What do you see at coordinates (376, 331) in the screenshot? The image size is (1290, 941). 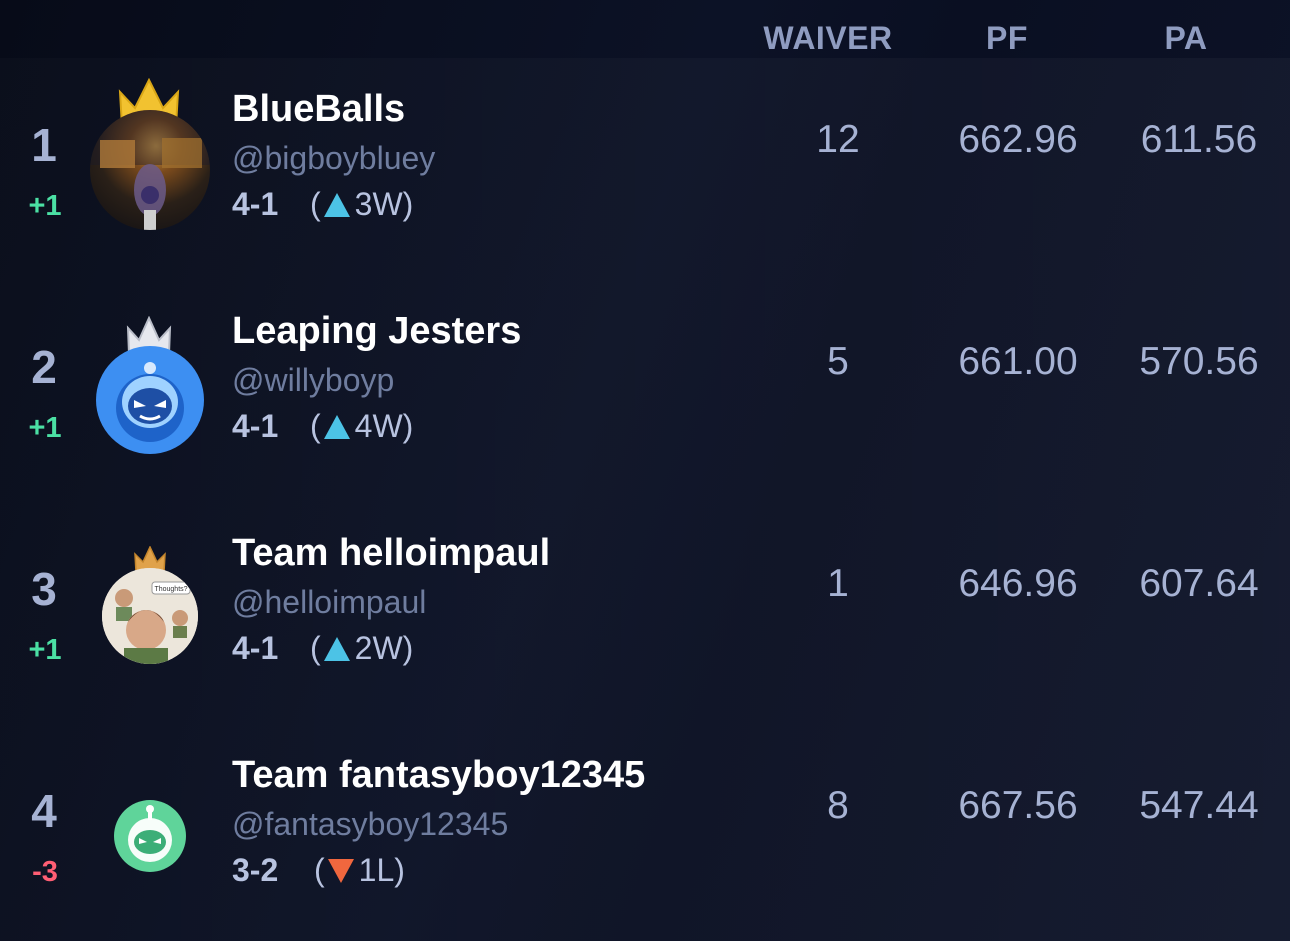 I see `team-name: Leaping Jesters` at bounding box center [376, 331].